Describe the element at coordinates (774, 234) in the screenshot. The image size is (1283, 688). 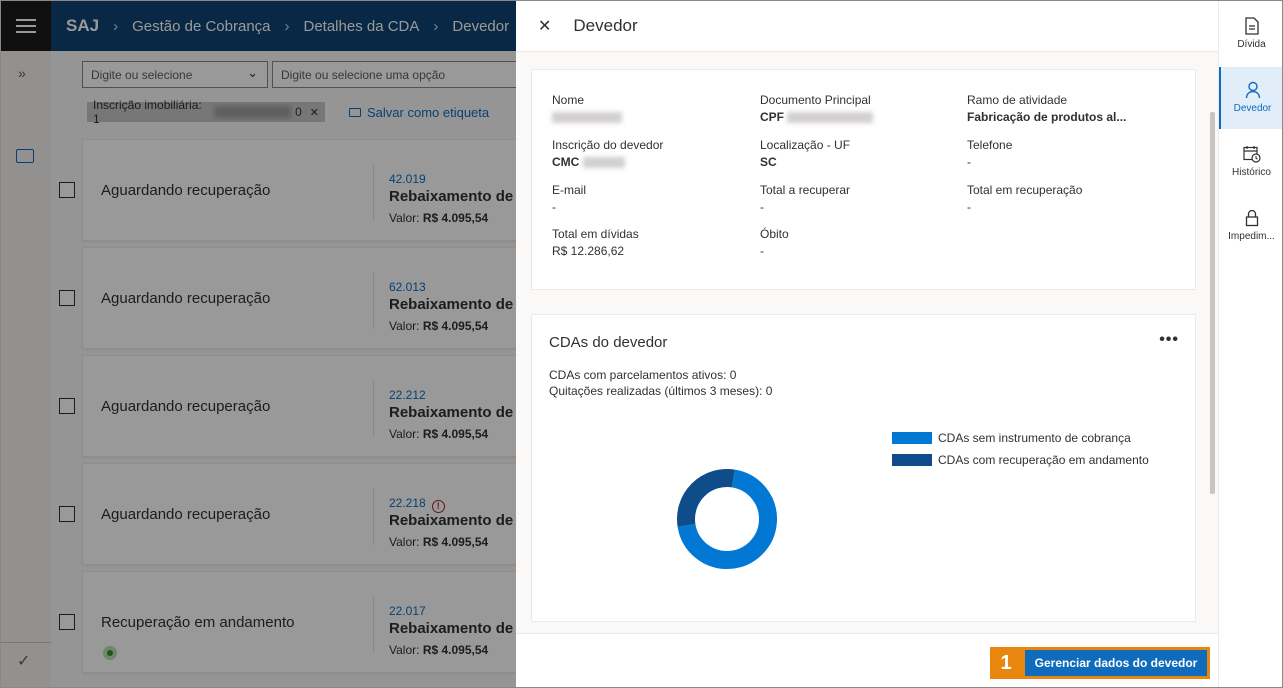
I see `field-label: Óbito` at that location.